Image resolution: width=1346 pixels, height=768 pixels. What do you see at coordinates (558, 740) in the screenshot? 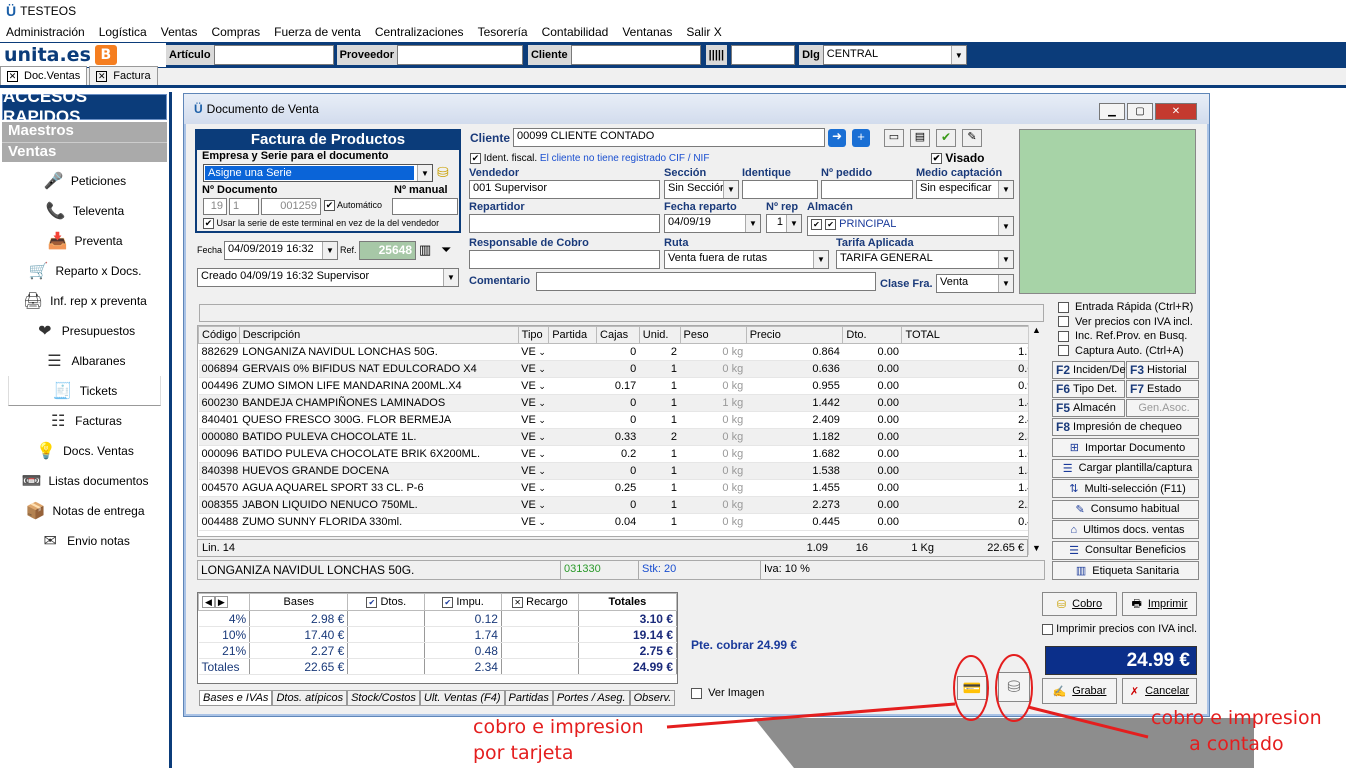
I see `annotation-card: cobro e impresion por tarjeta` at bounding box center [558, 740].